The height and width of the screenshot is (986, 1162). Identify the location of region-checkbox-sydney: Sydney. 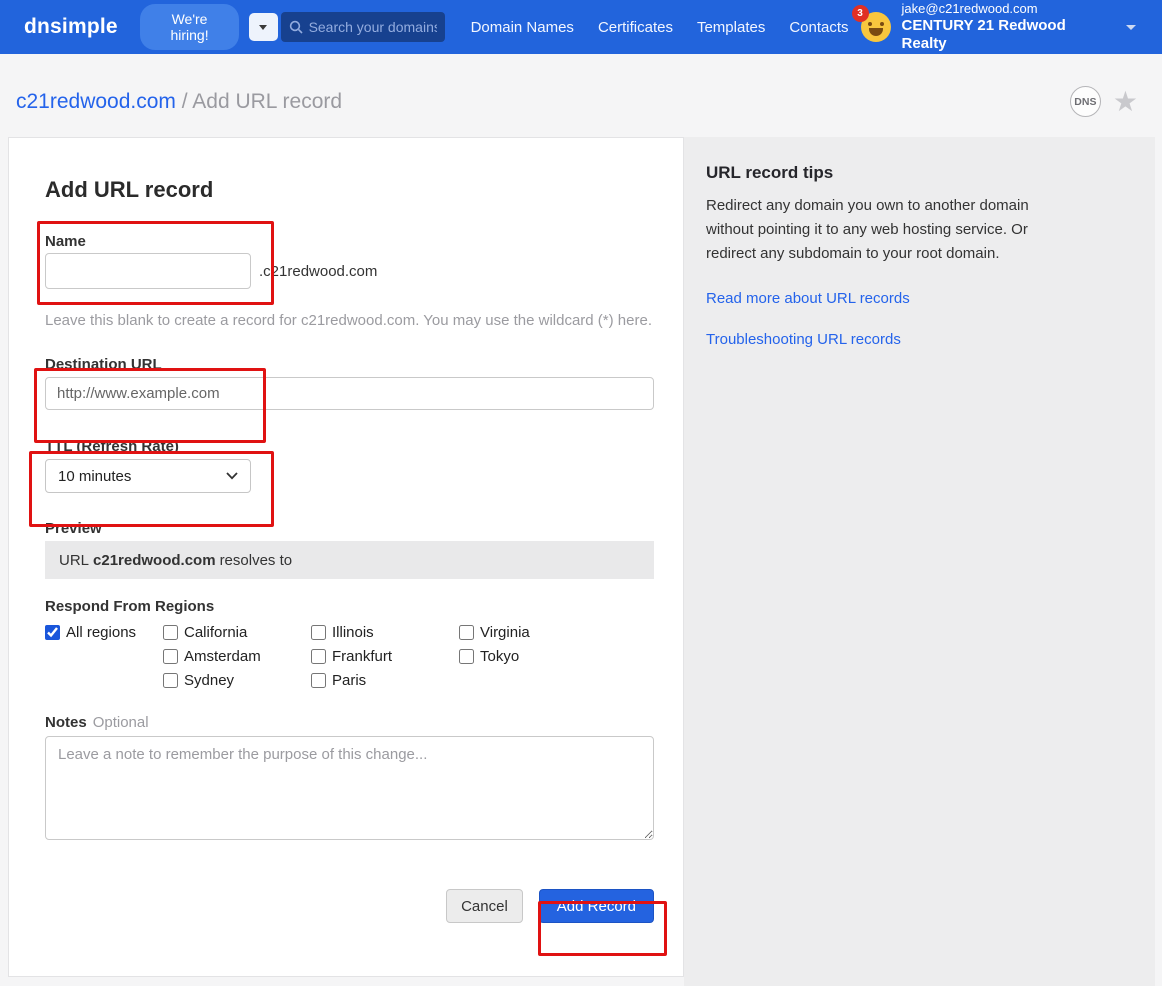
(237, 680).